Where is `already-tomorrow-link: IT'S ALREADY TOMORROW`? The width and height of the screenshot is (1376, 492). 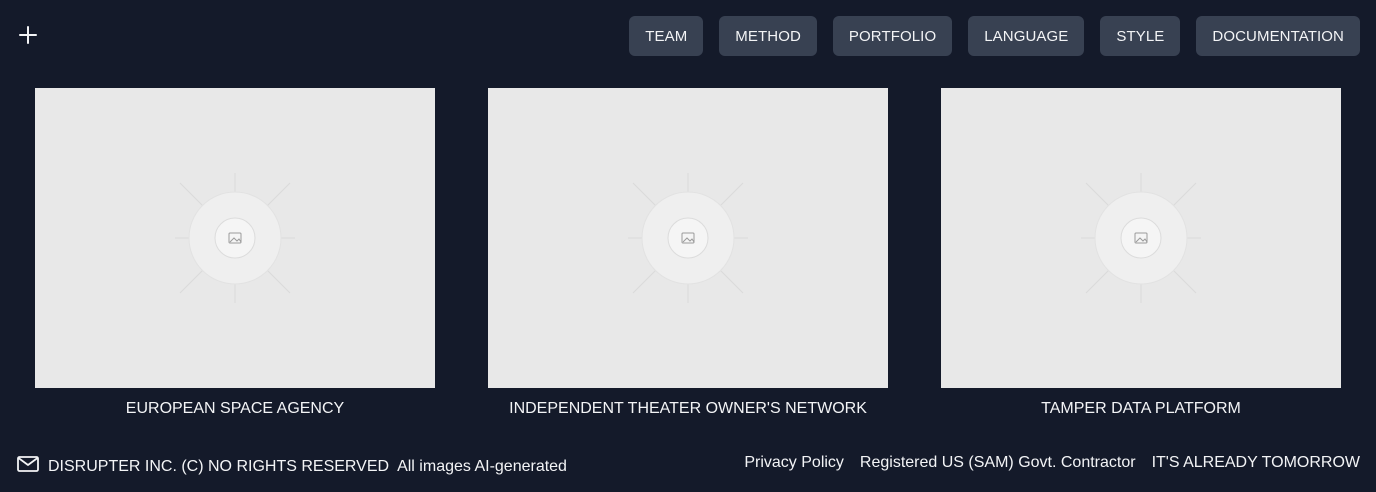
already-tomorrow-link: IT'S ALREADY TOMORROW is located at coordinates (1256, 463).